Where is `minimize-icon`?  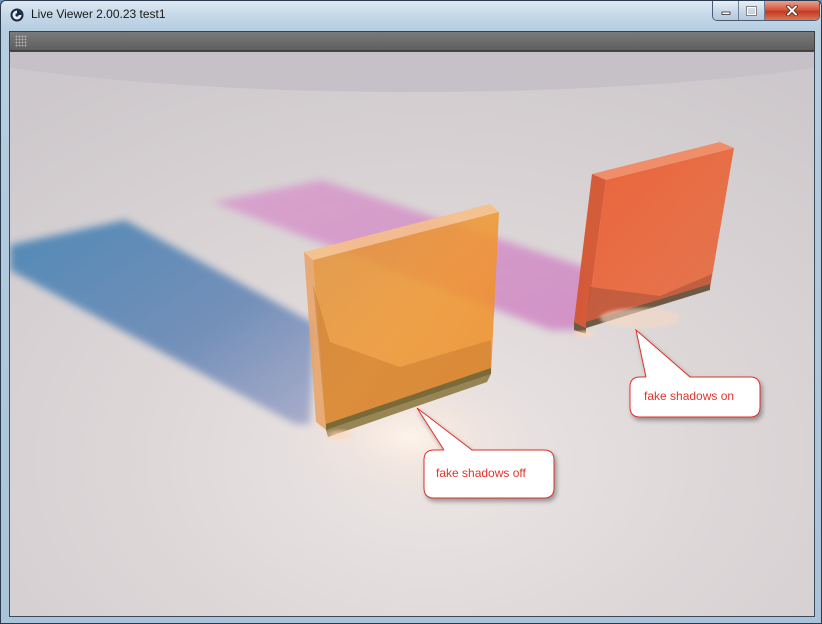
minimize-icon is located at coordinates (725, 13).